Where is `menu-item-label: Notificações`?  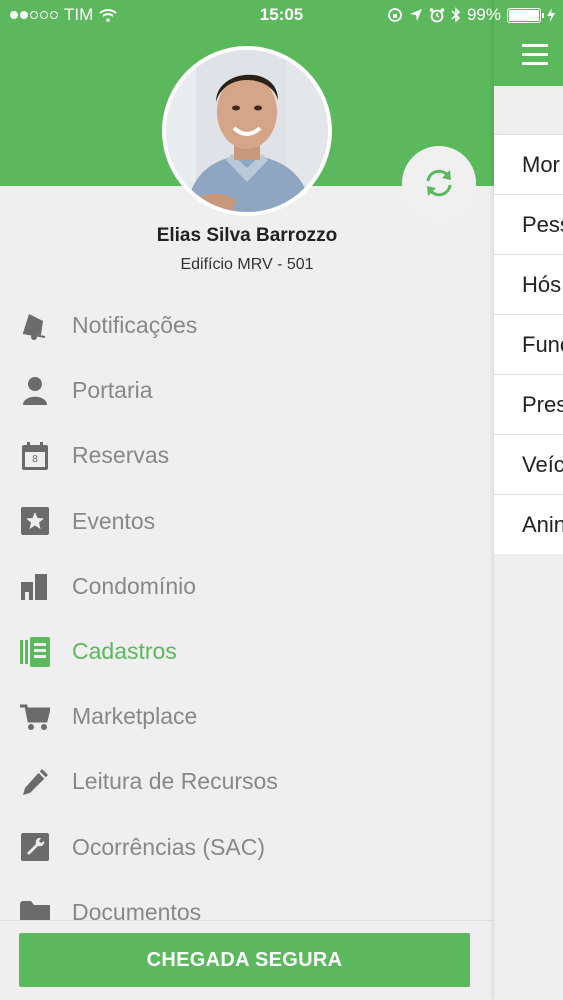 menu-item-label: Notificações is located at coordinates (135, 325).